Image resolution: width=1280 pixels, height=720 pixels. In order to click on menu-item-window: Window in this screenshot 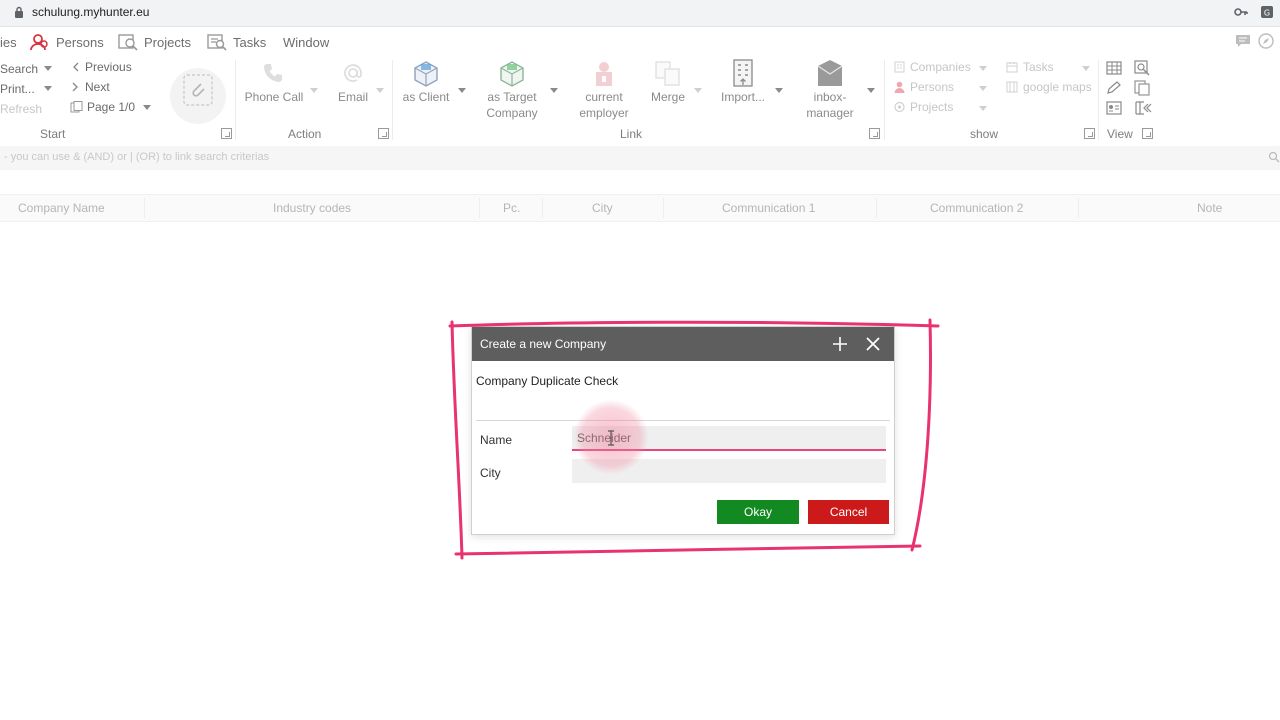, I will do `click(306, 42)`.